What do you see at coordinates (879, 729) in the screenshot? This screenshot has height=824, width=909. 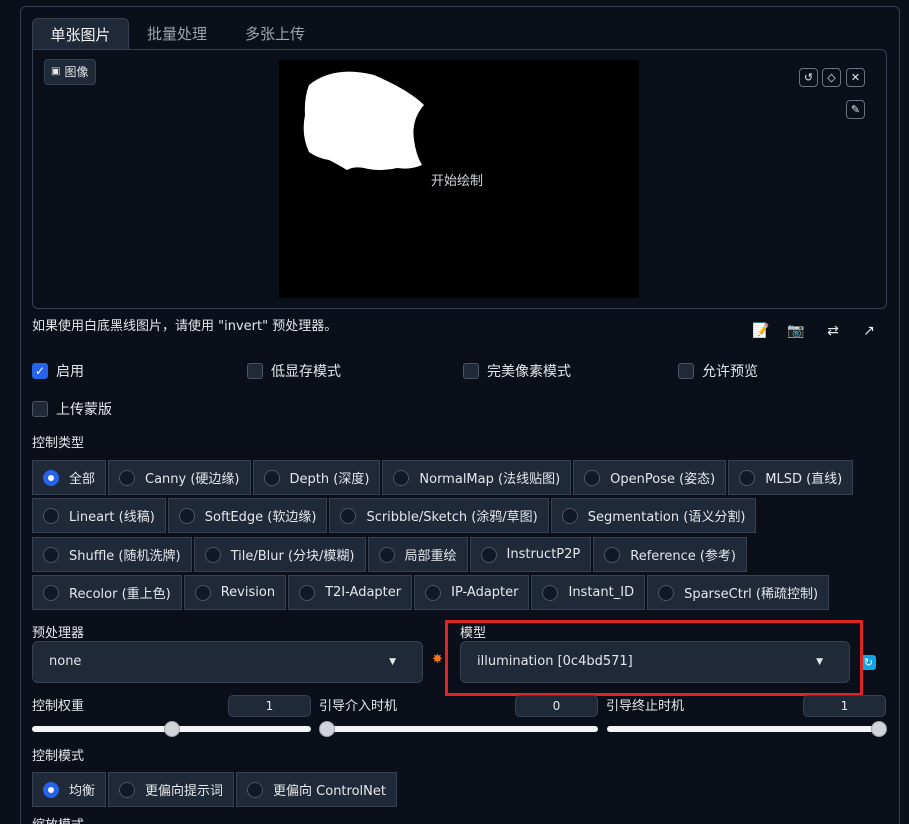 I see `guidance-end-thumb` at bounding box center [879, 729].